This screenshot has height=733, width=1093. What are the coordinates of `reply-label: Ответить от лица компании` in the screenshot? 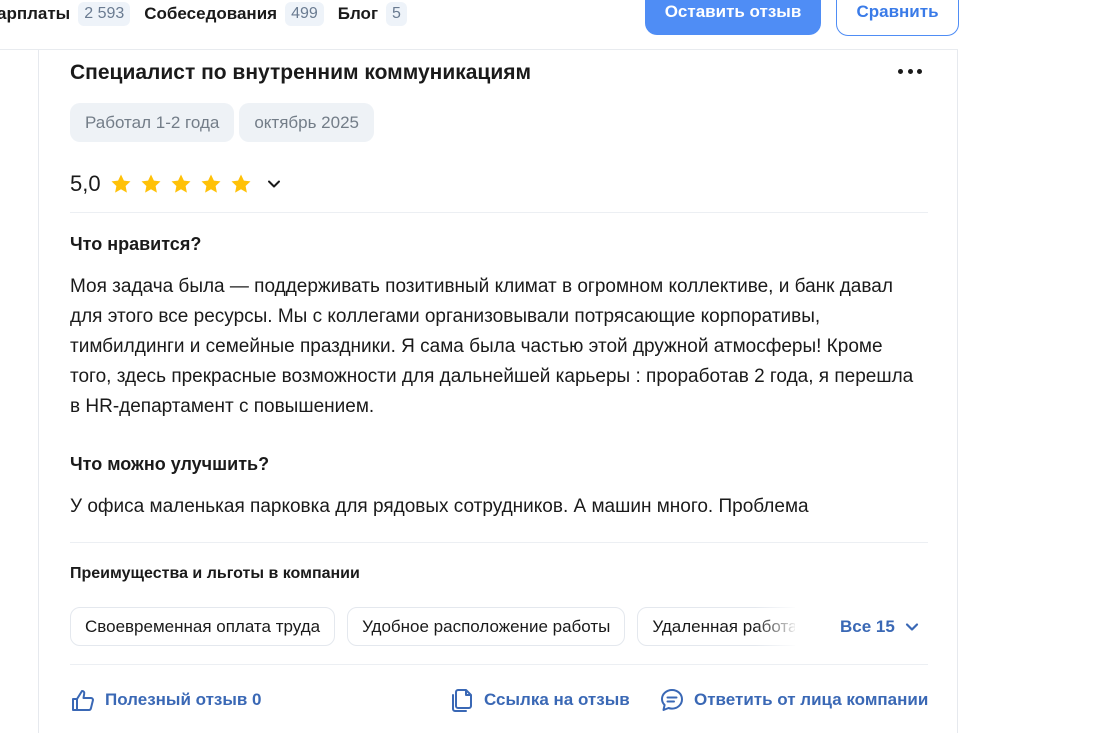 It's located at (811, 699).